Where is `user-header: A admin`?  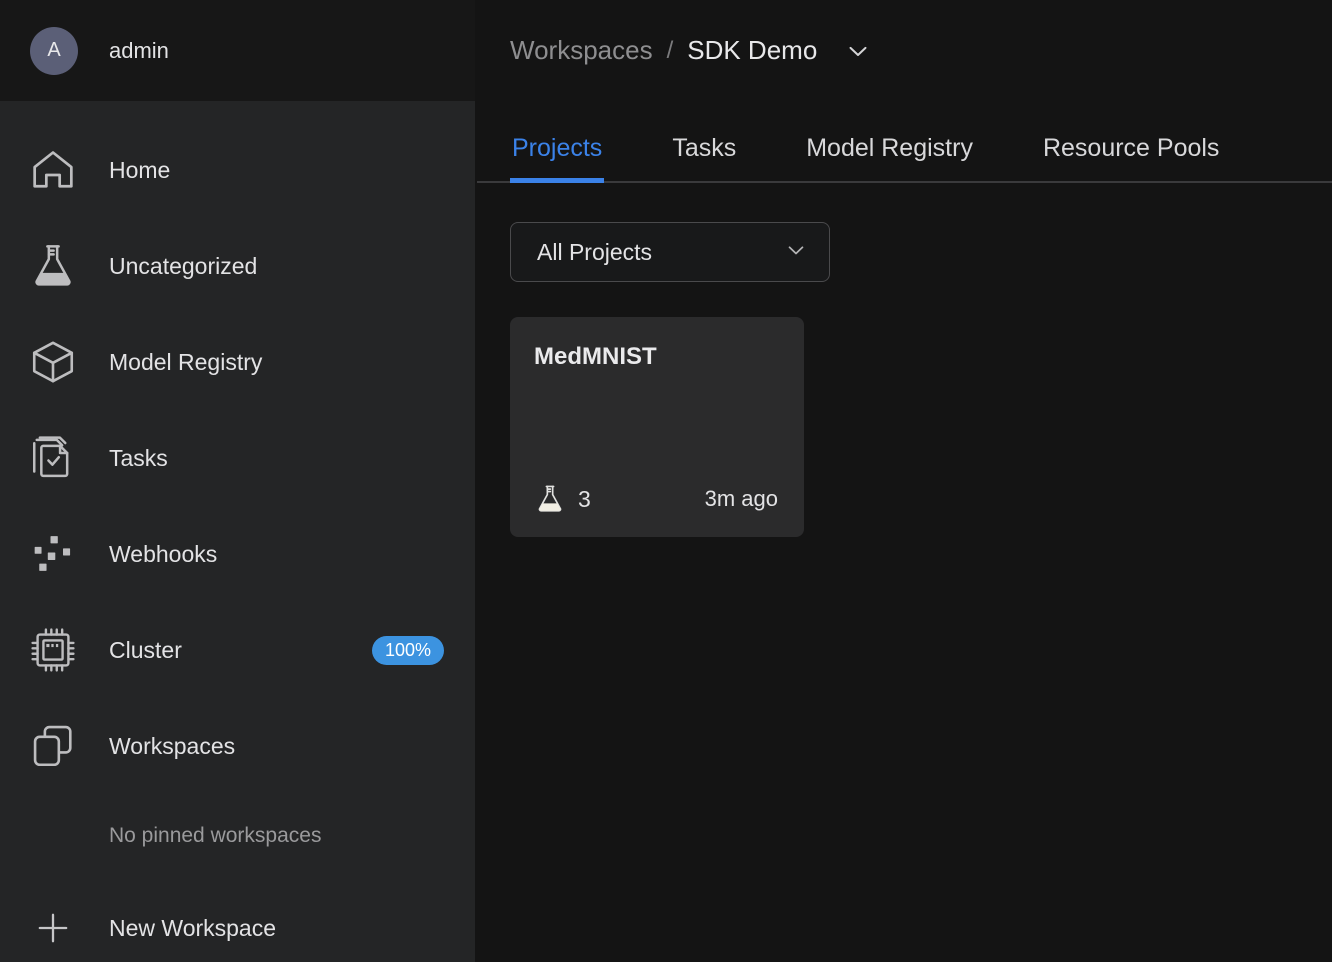
user-header: A admin is located at coordinates (237, 50).